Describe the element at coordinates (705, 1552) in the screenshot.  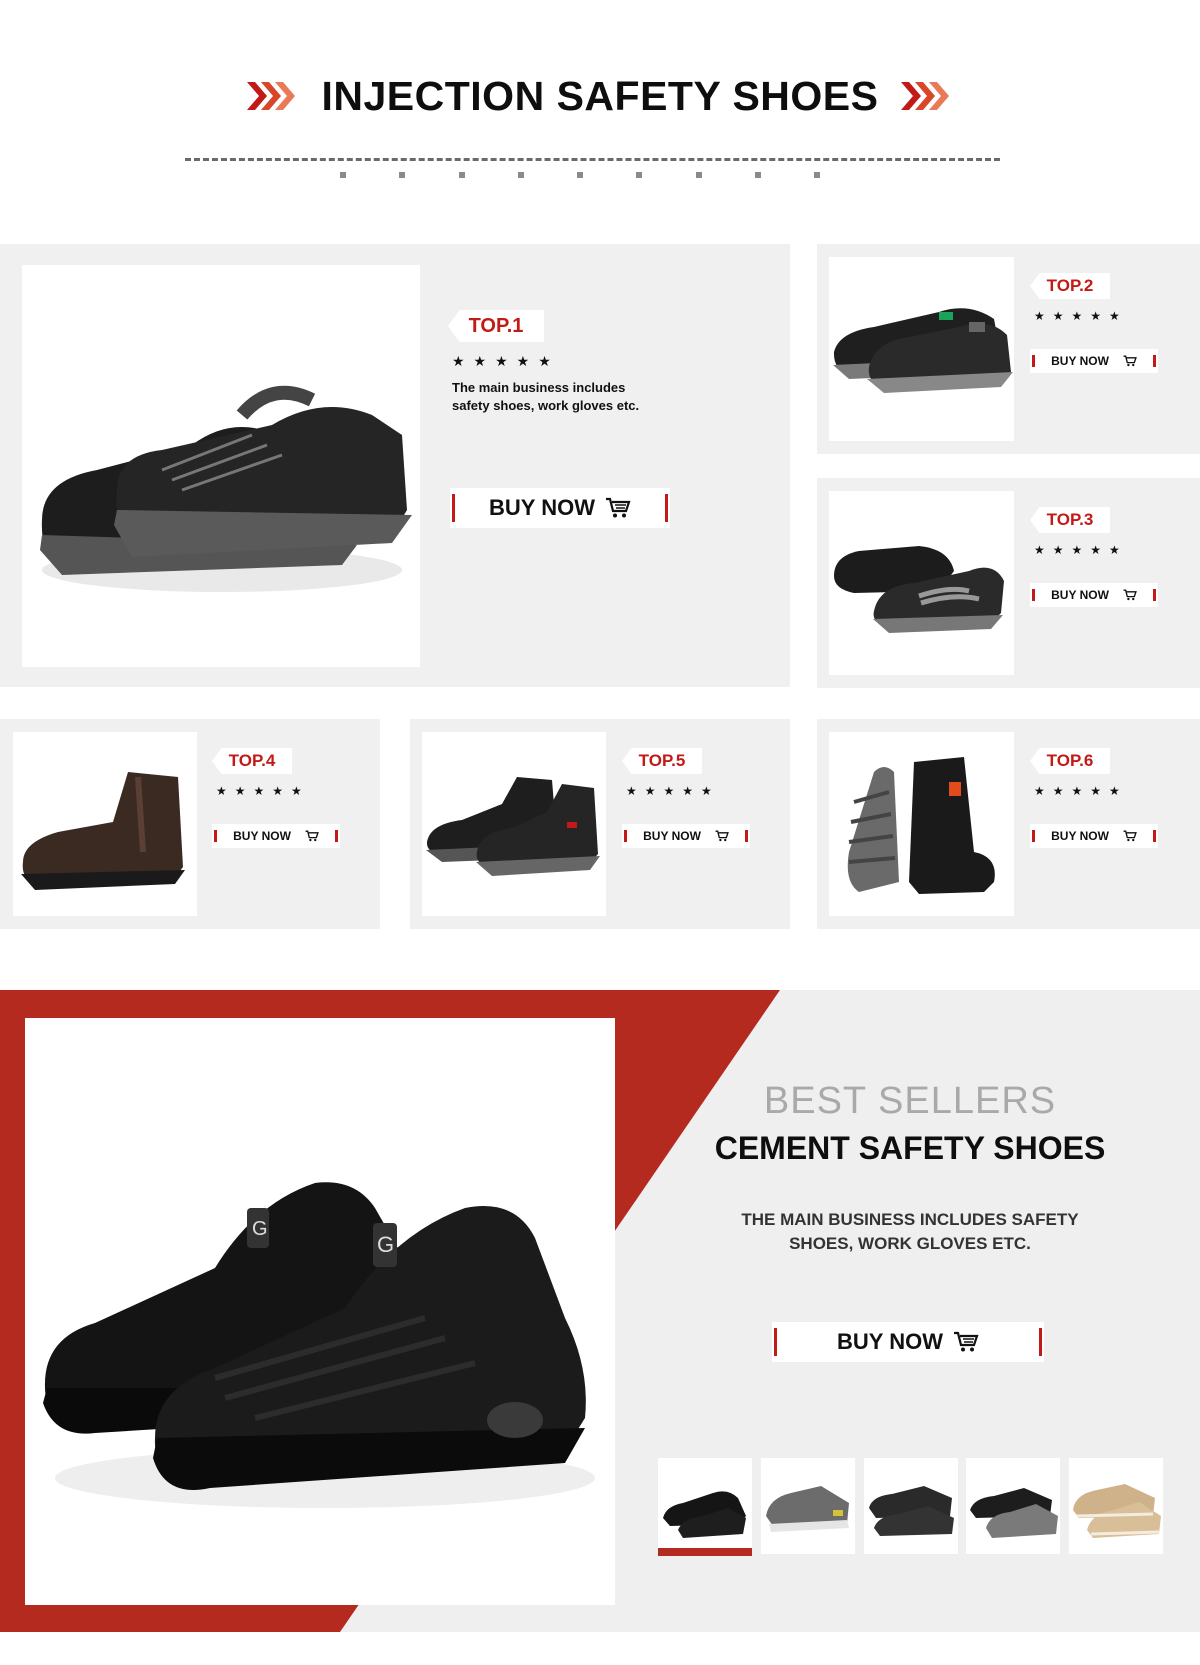
I see `selected-thumbnail-indicator` at that location.